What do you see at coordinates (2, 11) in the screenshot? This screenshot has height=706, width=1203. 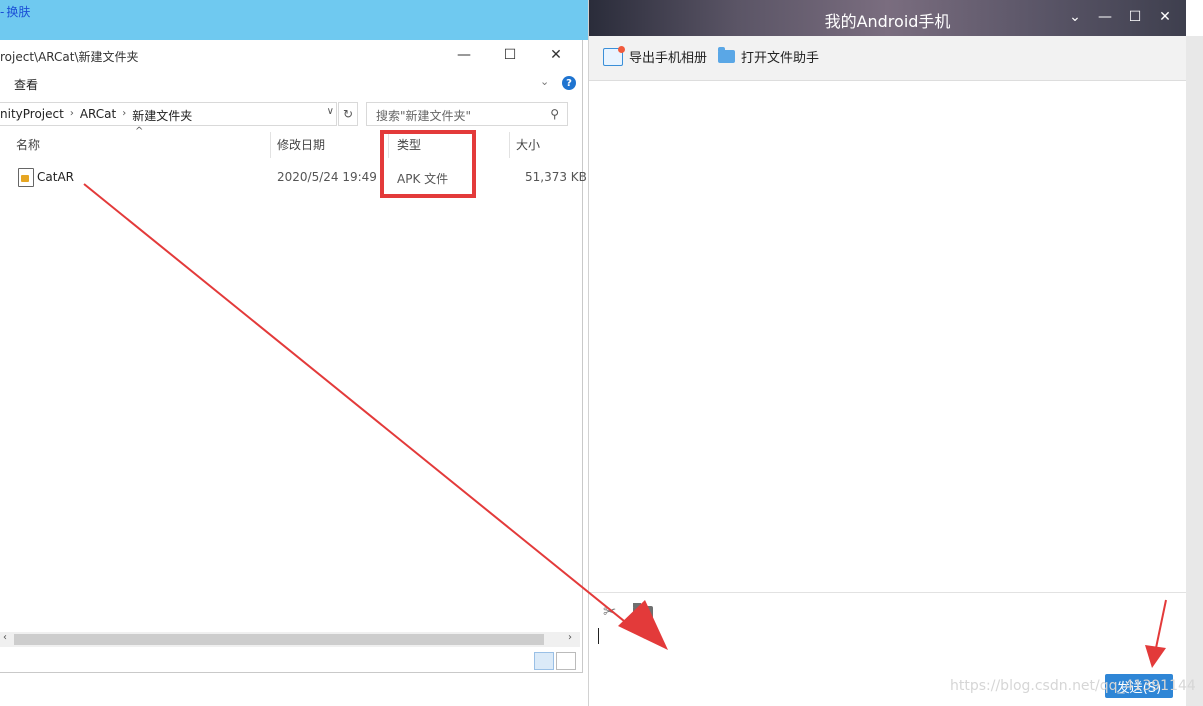 I see `dash-icon: -` at bounding box center [2, 11].